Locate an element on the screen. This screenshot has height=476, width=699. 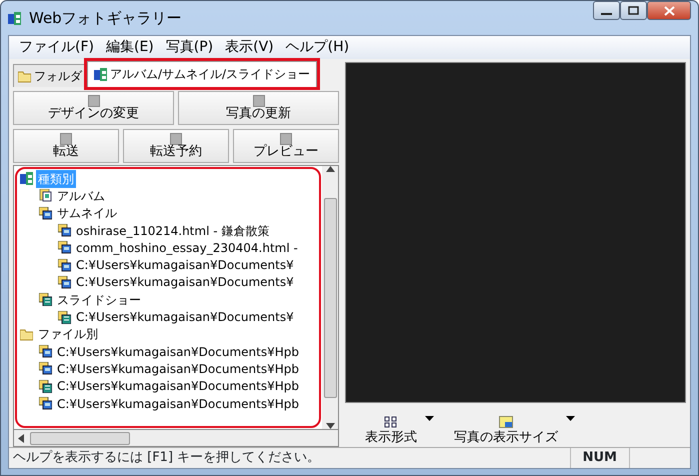
scroll-up-arrow-icon is located at coordinates (330, 169).